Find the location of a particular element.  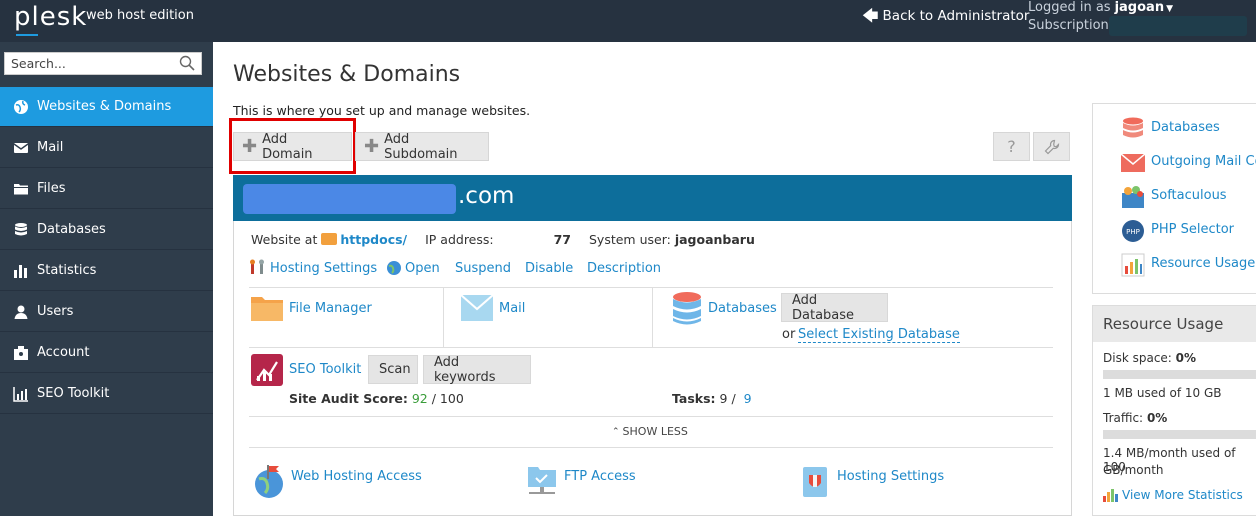

page-title: Websites & Domains is located at coordinates (347, 74).